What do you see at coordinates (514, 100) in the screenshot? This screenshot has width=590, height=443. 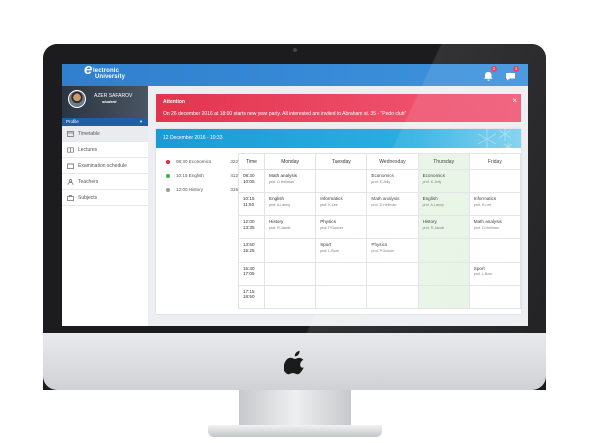 I see `close-icon: ×` at bounding box center [514, 100].